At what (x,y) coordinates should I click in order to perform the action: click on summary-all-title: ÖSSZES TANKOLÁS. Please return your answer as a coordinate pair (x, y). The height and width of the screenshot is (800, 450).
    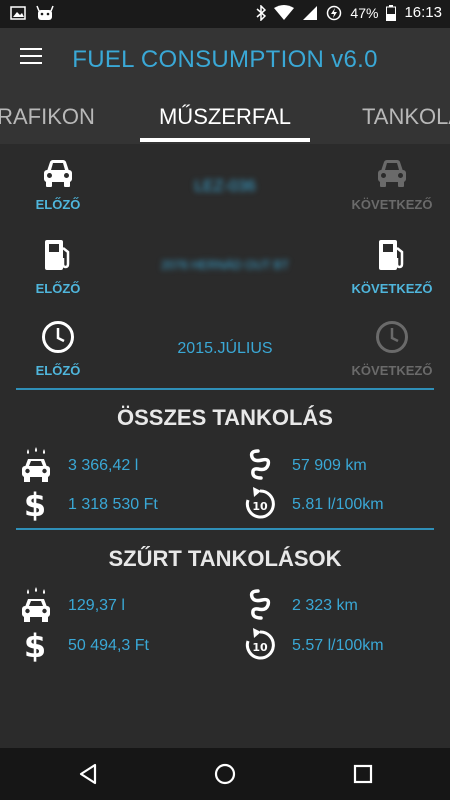
    Looking at the image, I should click on (225, 417).